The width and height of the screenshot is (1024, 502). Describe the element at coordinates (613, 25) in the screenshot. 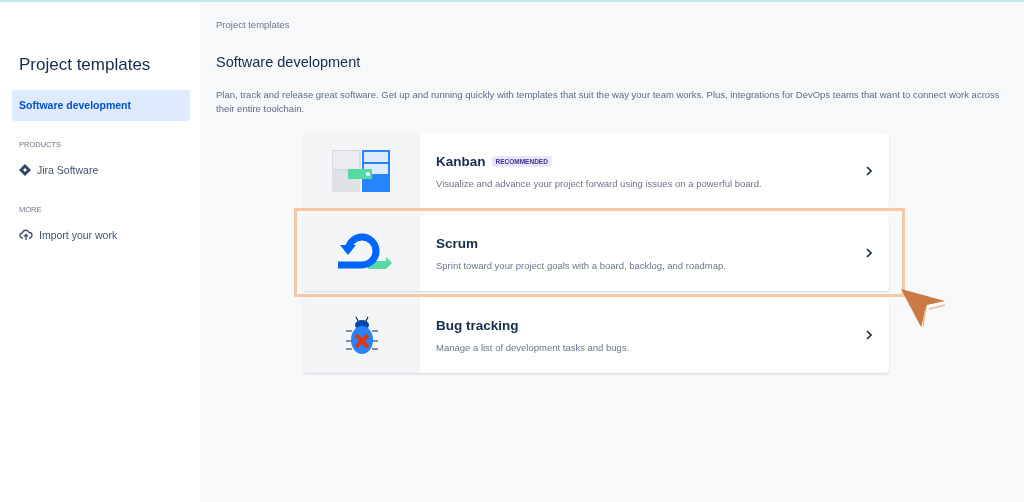

I see `breadcrumb-link: Project templates` at that location.